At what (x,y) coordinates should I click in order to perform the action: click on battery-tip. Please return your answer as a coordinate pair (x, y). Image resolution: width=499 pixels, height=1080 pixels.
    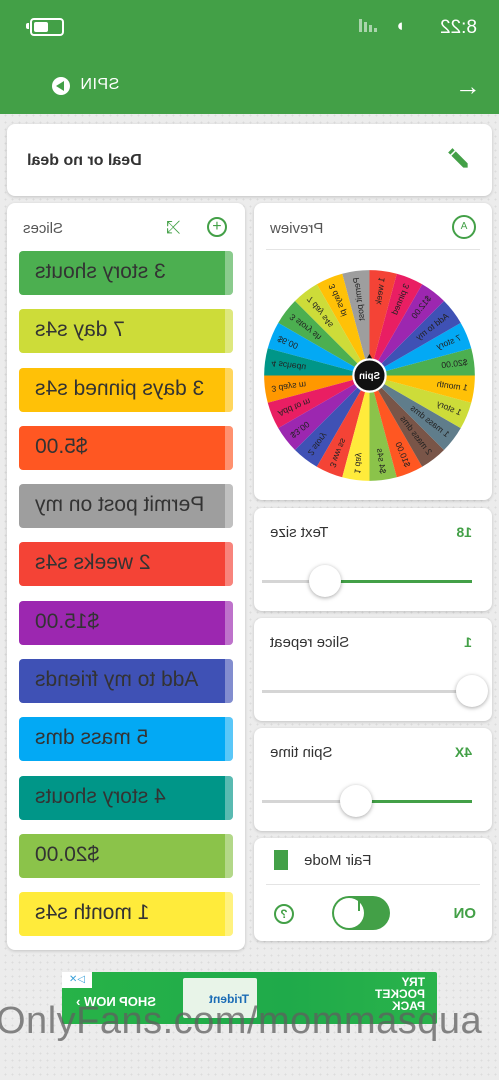
    Looking at the image, I should click on (27, 26).